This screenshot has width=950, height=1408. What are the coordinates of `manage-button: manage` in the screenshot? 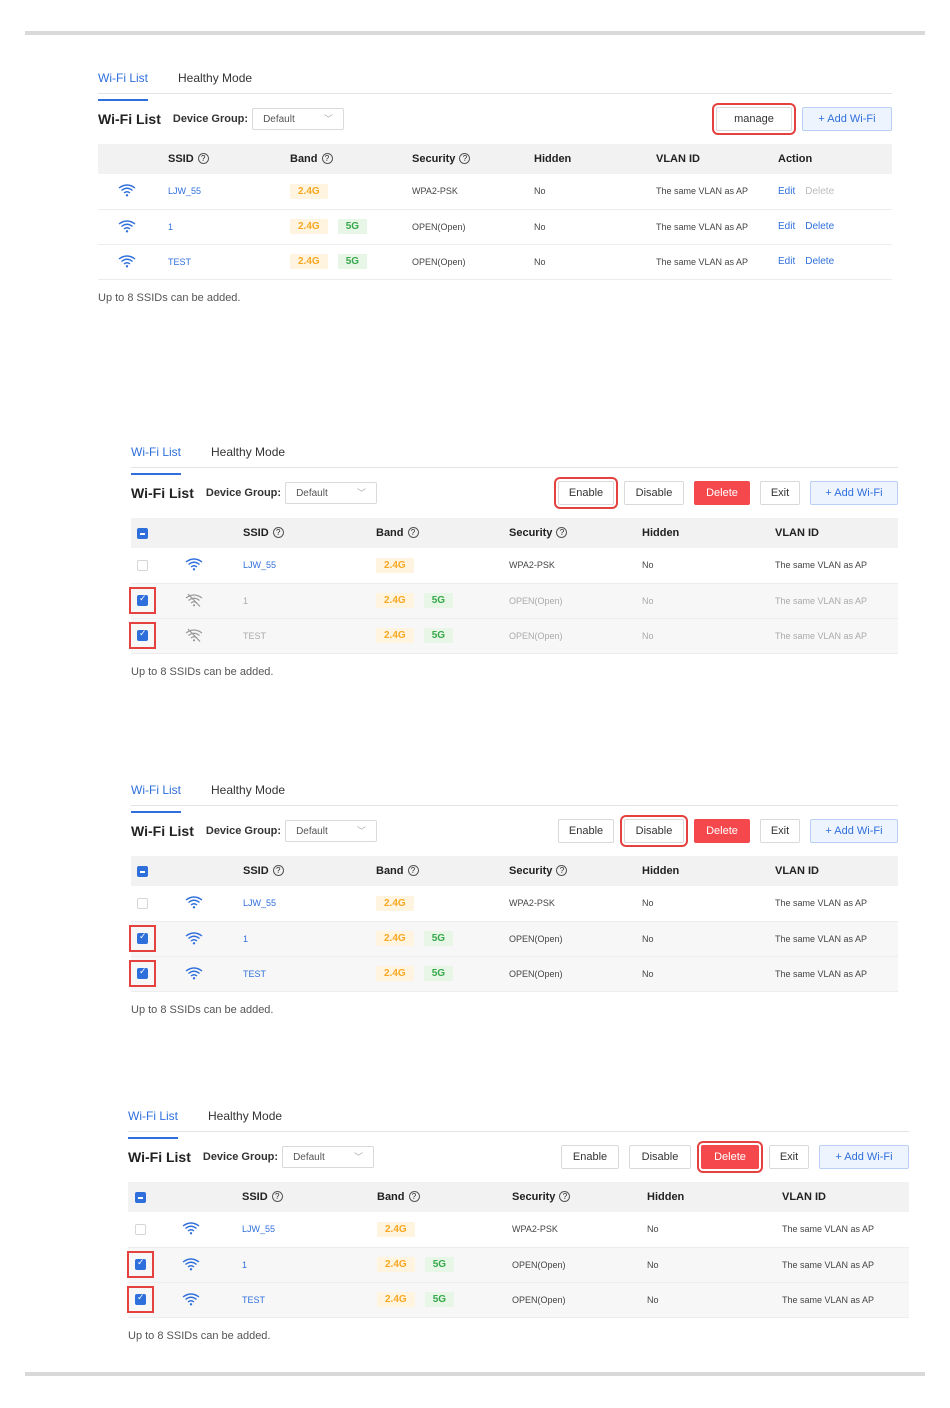 It's located at (754, 119).